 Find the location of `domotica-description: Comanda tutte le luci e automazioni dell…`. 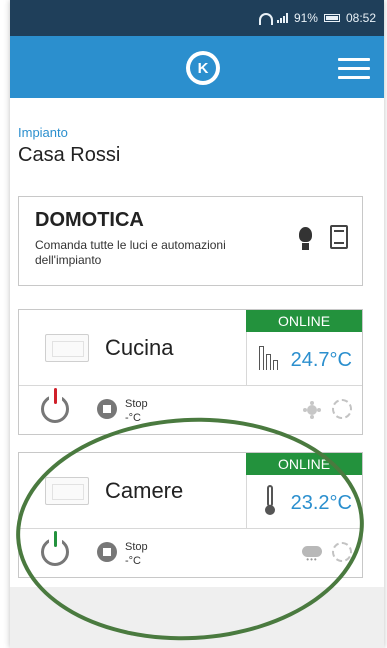

domotica-description: Comanda tutte le luci e automazioni dell… is located at coordinates (130, 252).